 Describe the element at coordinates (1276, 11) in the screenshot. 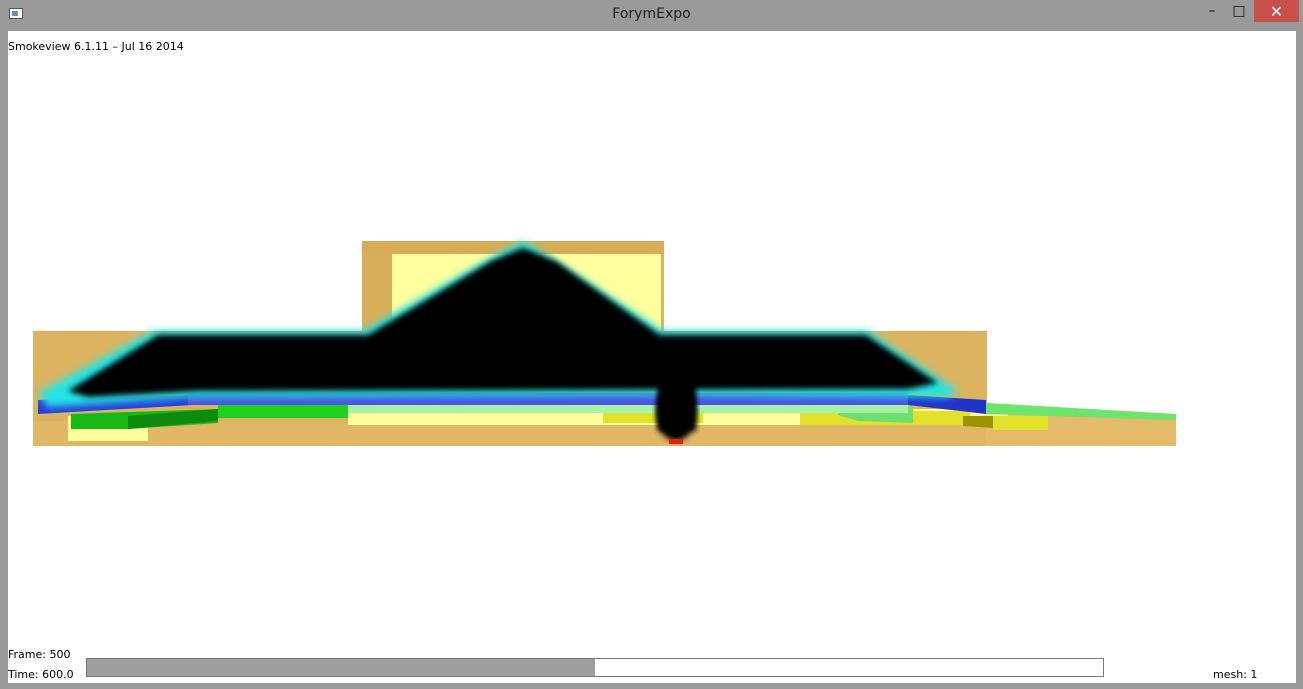

I see `close-button: ✕` at that location.